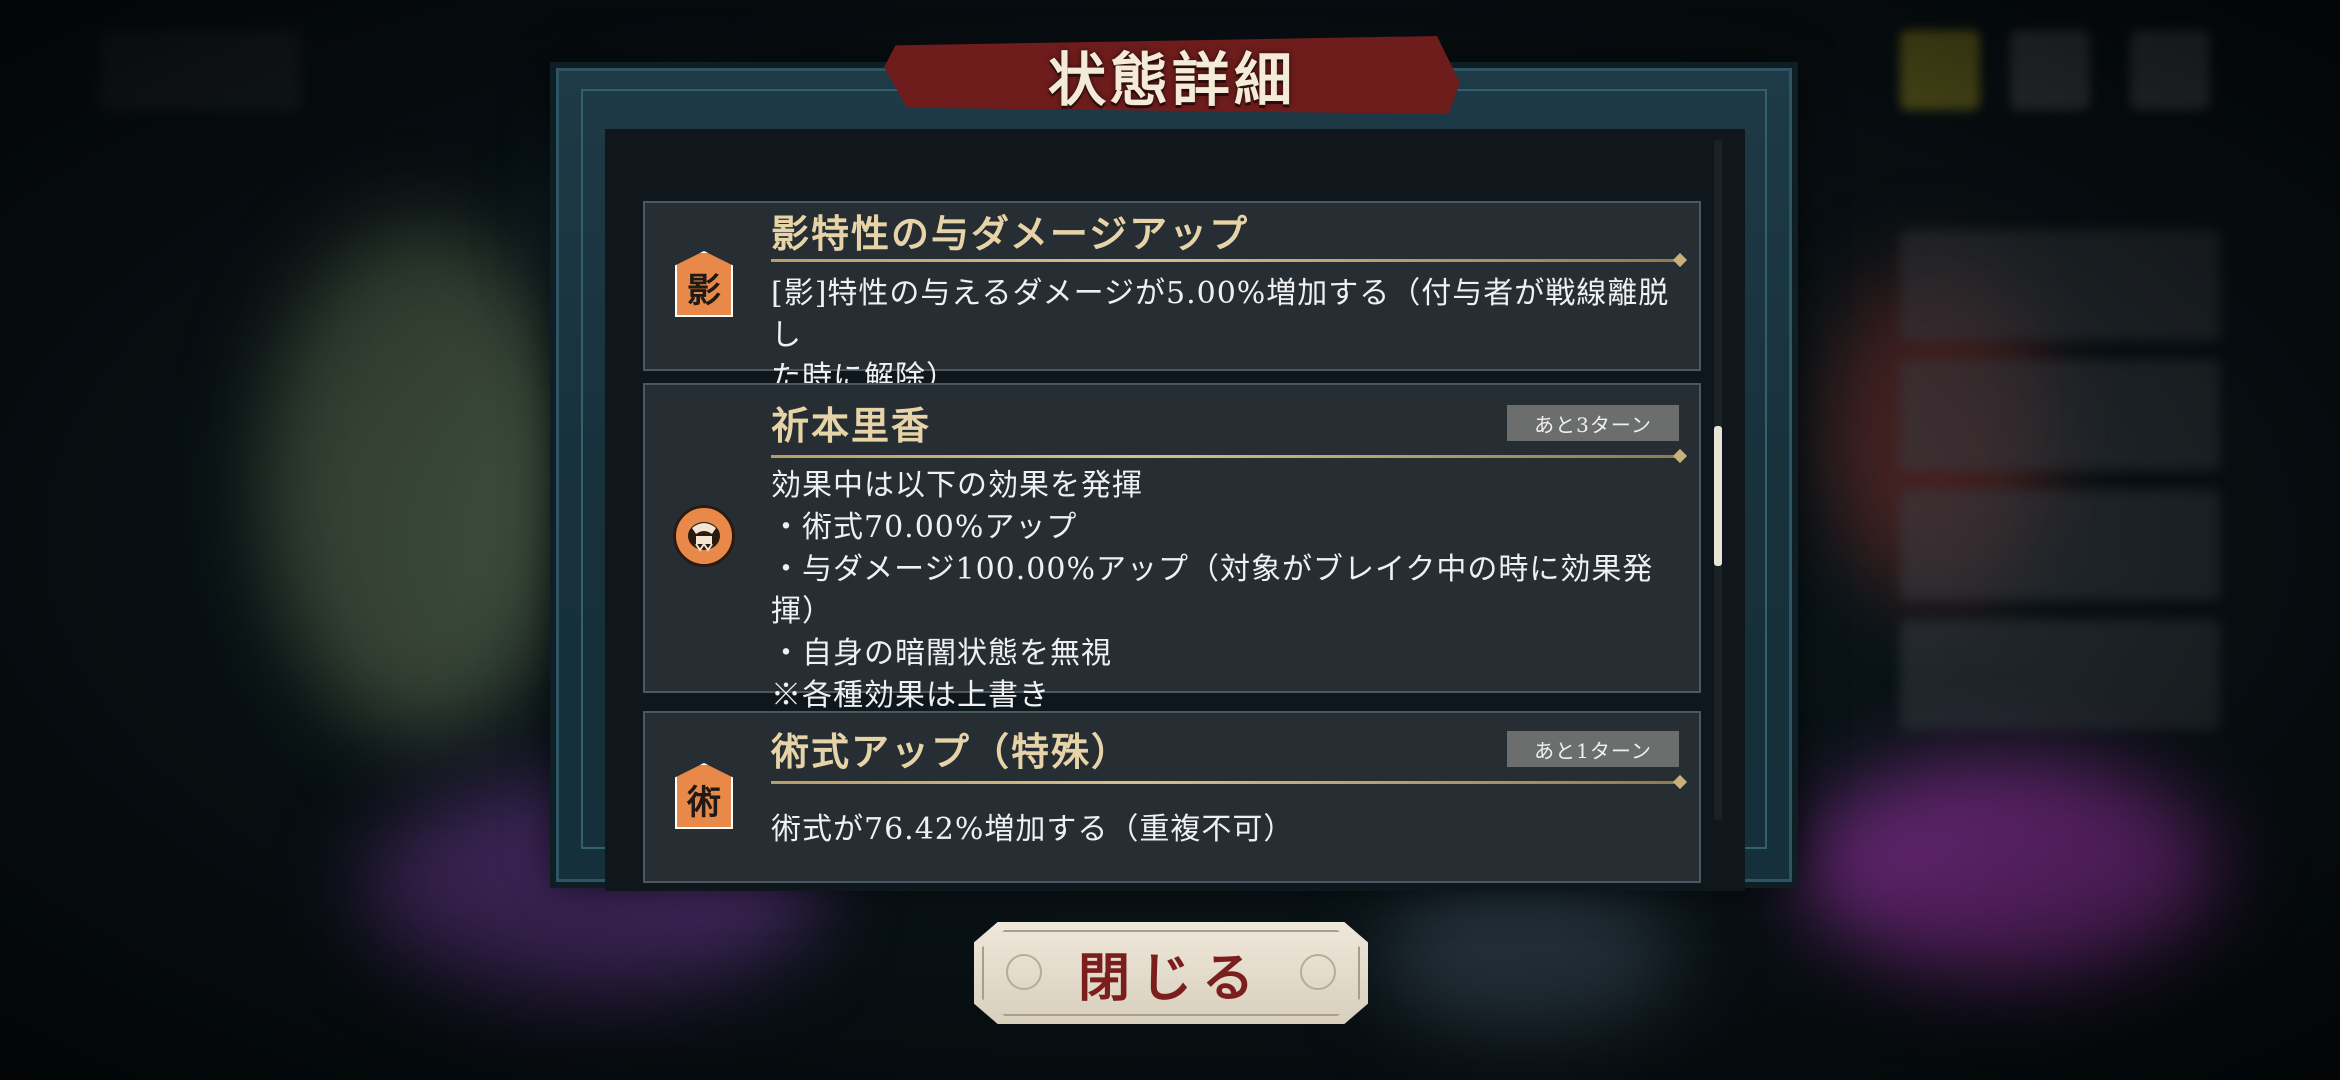 This screenshot has width=2340, height=1080. Describe the element at coordinates (1171, 80) in the screenshot. I see `dialog-title: 状態詳細` at that location.